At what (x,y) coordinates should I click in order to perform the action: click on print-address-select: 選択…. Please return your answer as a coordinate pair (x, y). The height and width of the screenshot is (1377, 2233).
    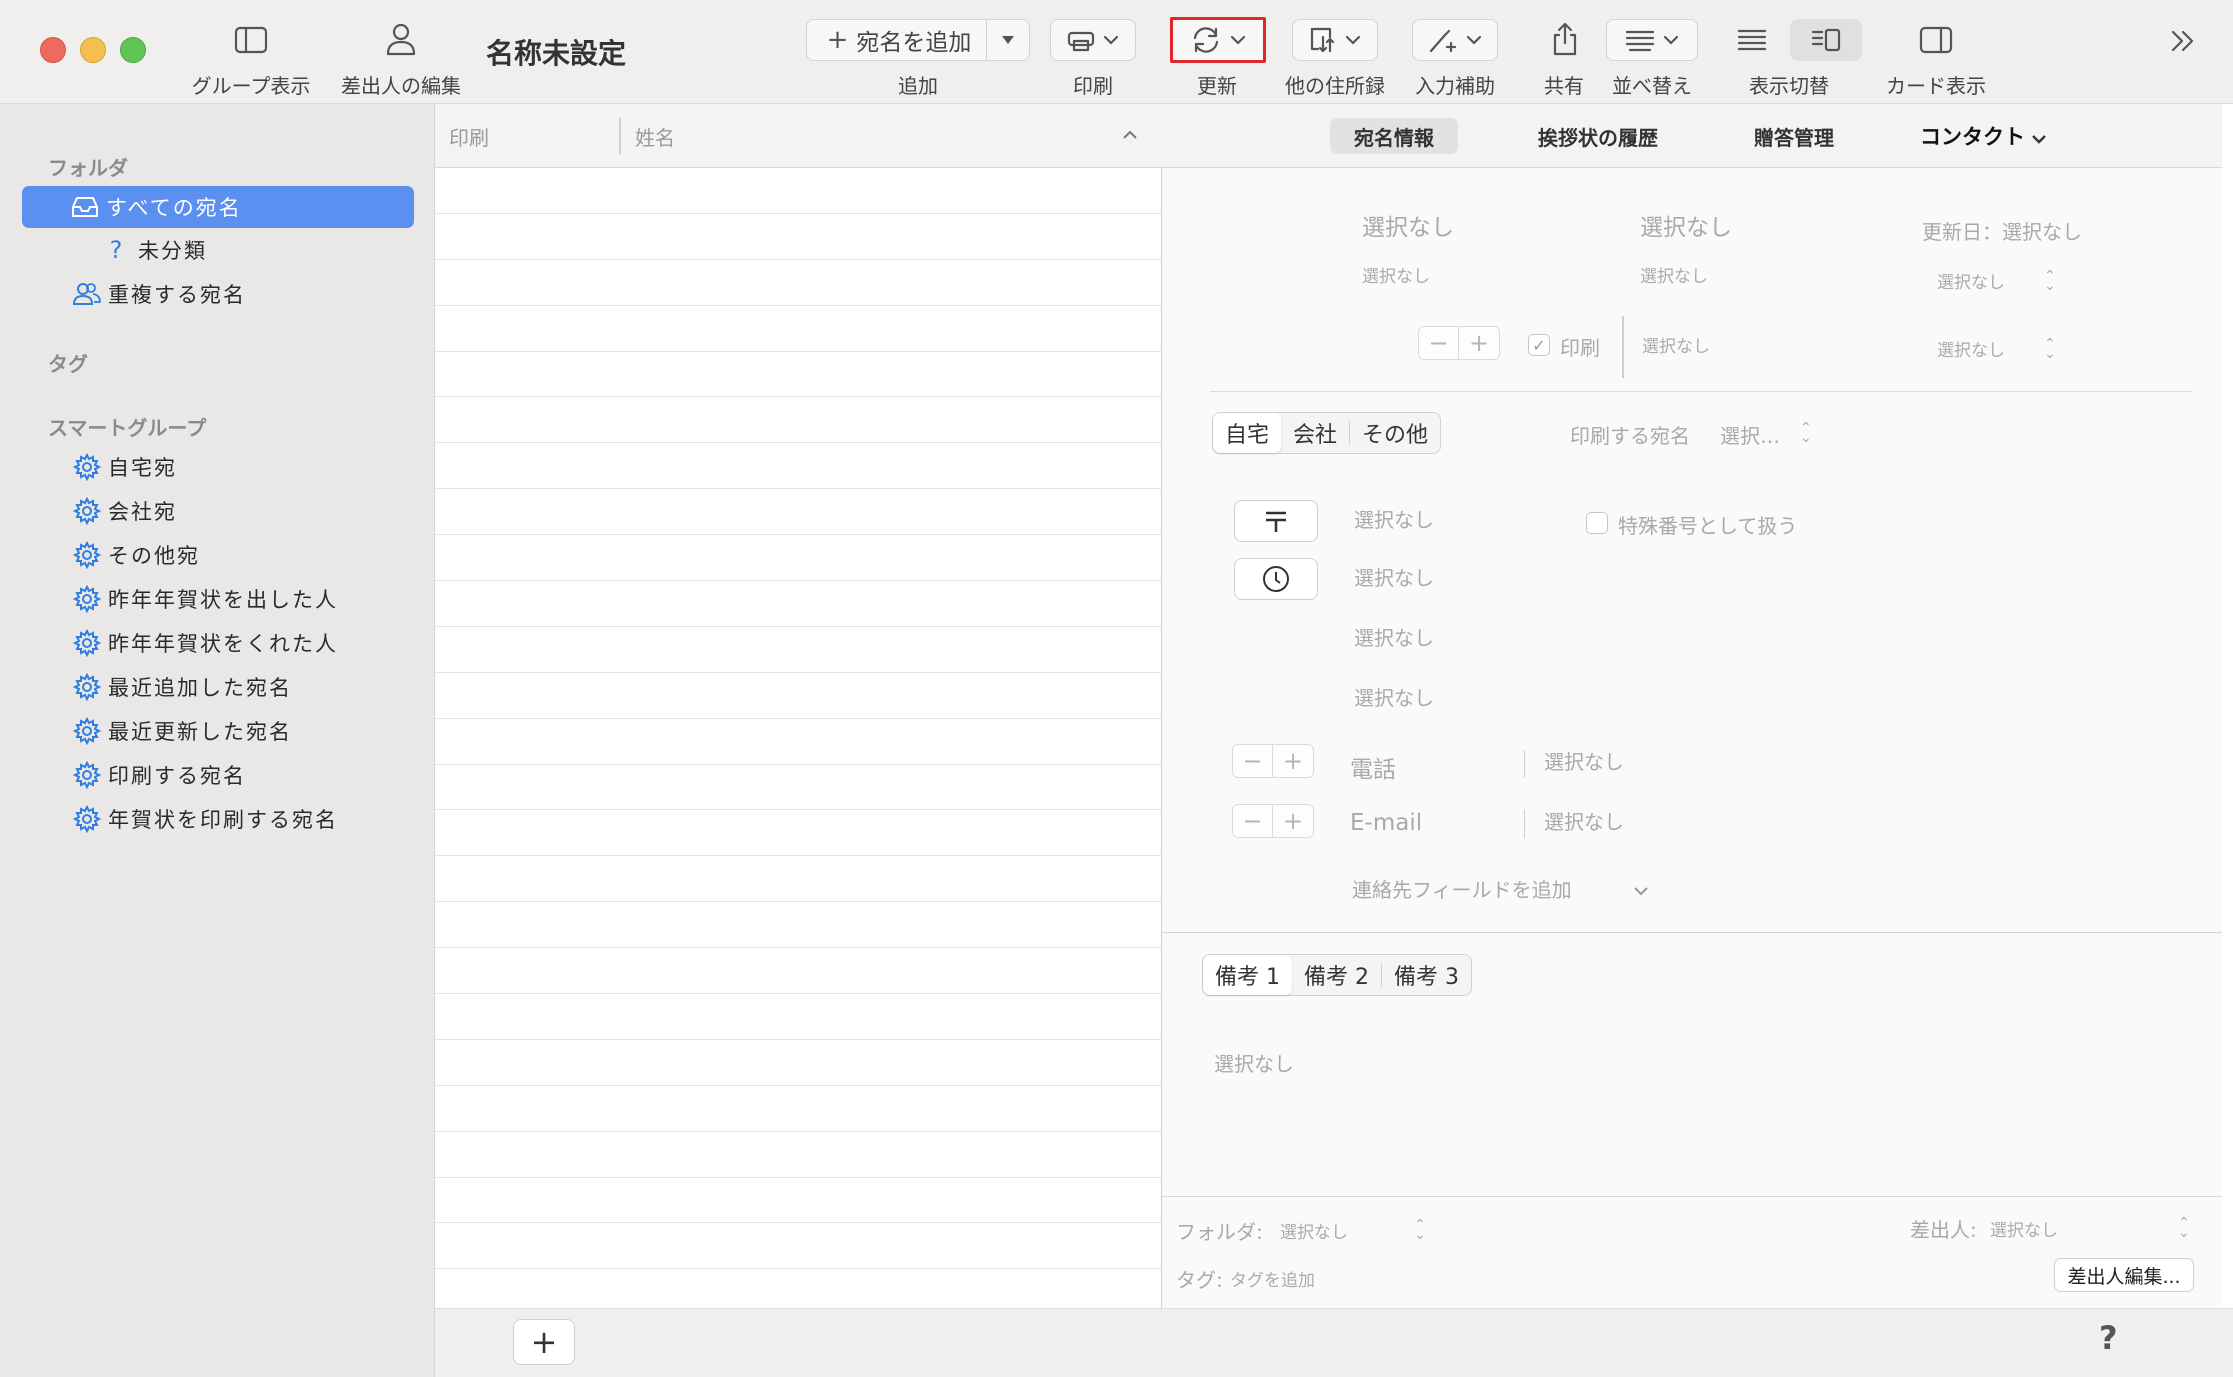
    Looking at the image, I should click on (1750, 434).